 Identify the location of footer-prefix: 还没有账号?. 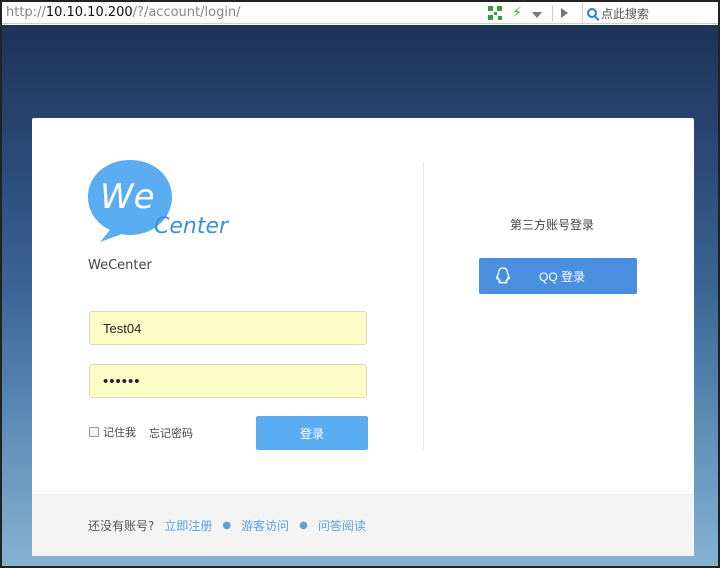
(121, 526).